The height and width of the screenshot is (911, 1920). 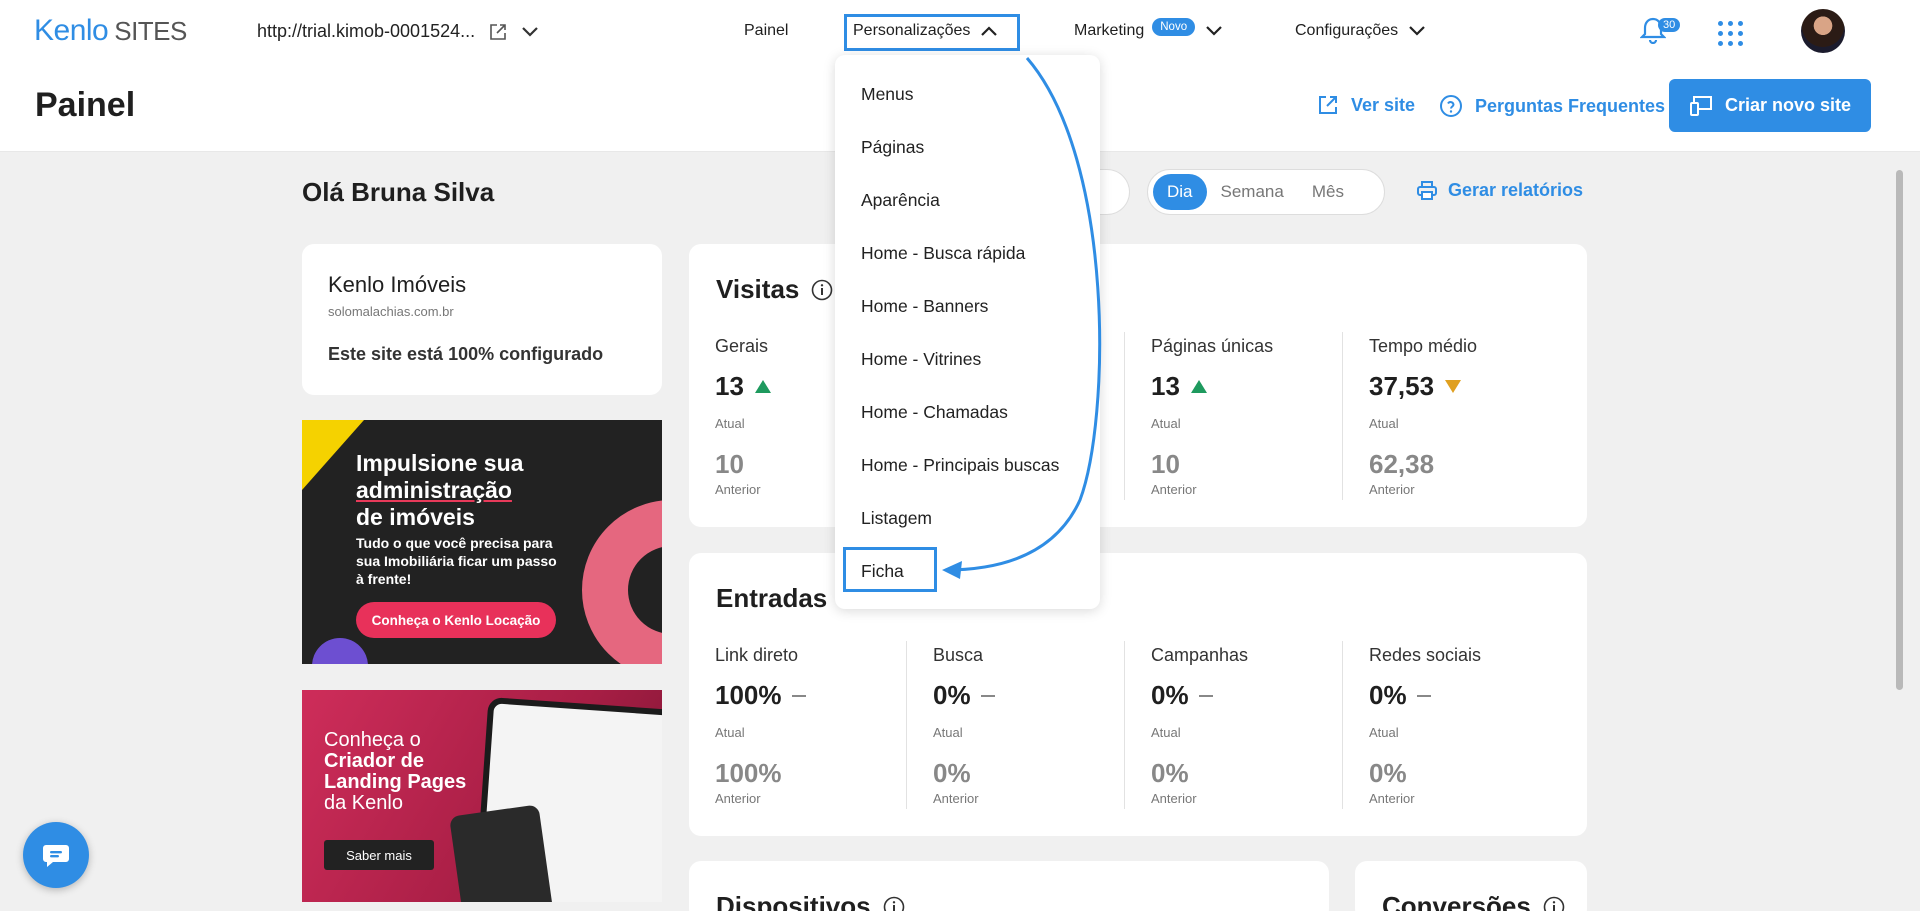 What do you see at coordinates (1899, 430) in the screenshot?
I see `scrollbar-thumb` at bounding box center [1899, 430].